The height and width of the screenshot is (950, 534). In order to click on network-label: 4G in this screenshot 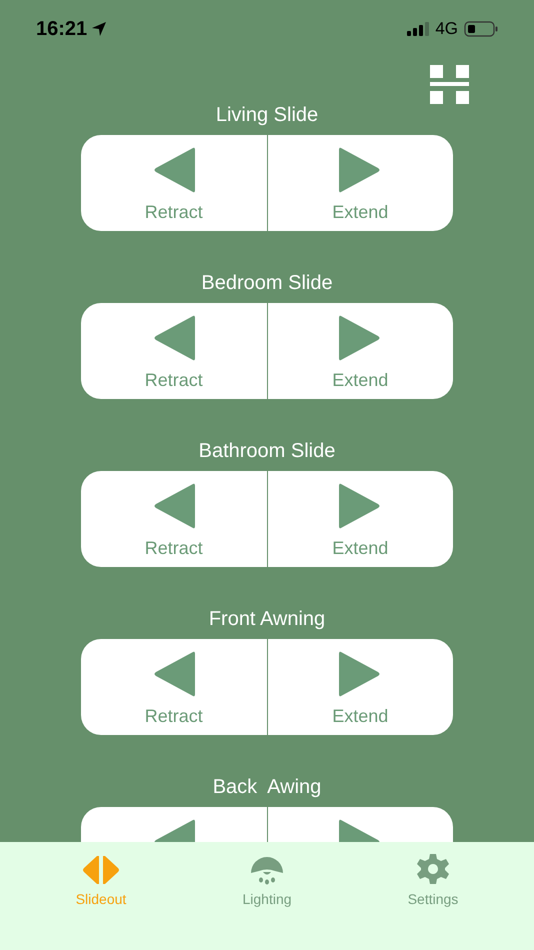, I will do `click(446, 29)`.